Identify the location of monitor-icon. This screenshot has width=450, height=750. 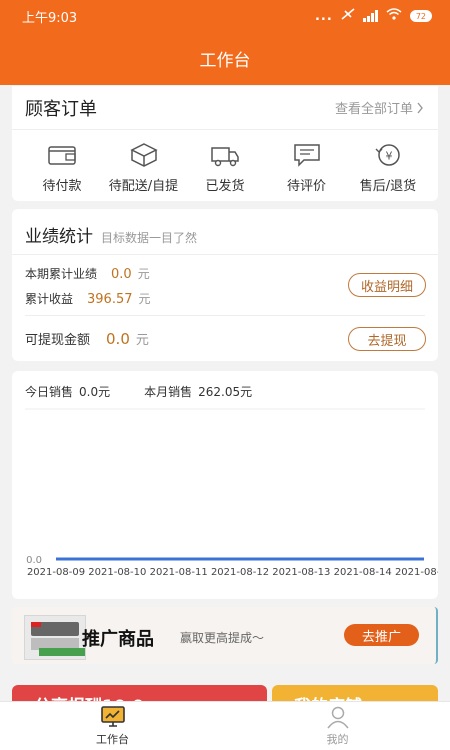
(112, 716).